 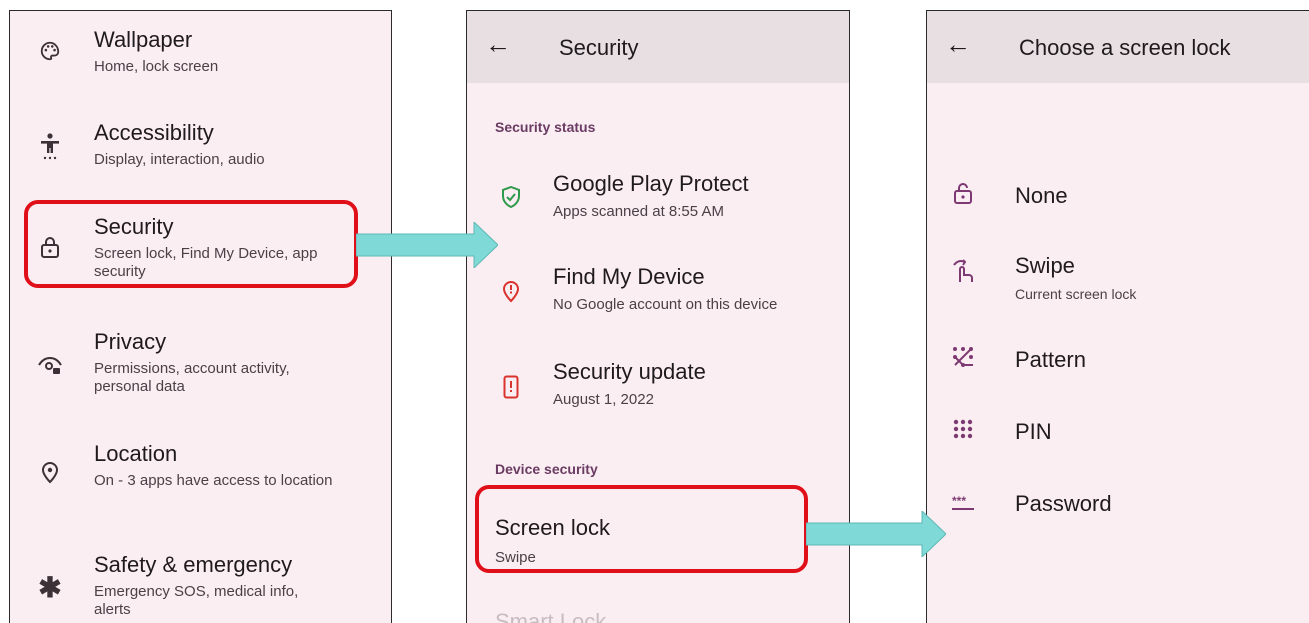 What do you see at coordinates (156, 66) in the screenshot?
I see `settings-item-subtitle: Home, lock screen` at bounding box center [156, 66].